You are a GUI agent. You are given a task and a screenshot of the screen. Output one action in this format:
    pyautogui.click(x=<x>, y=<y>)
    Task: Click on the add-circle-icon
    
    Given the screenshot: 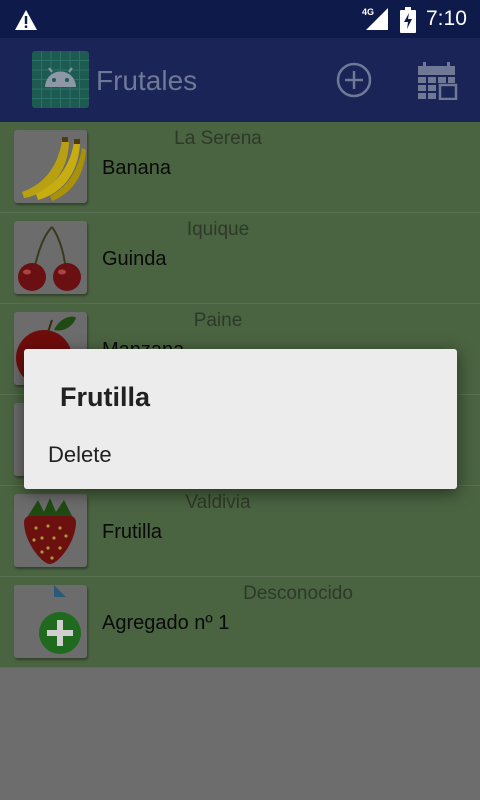 What is the action you would take?
    pyautogui.click(x=354, y=80)
    